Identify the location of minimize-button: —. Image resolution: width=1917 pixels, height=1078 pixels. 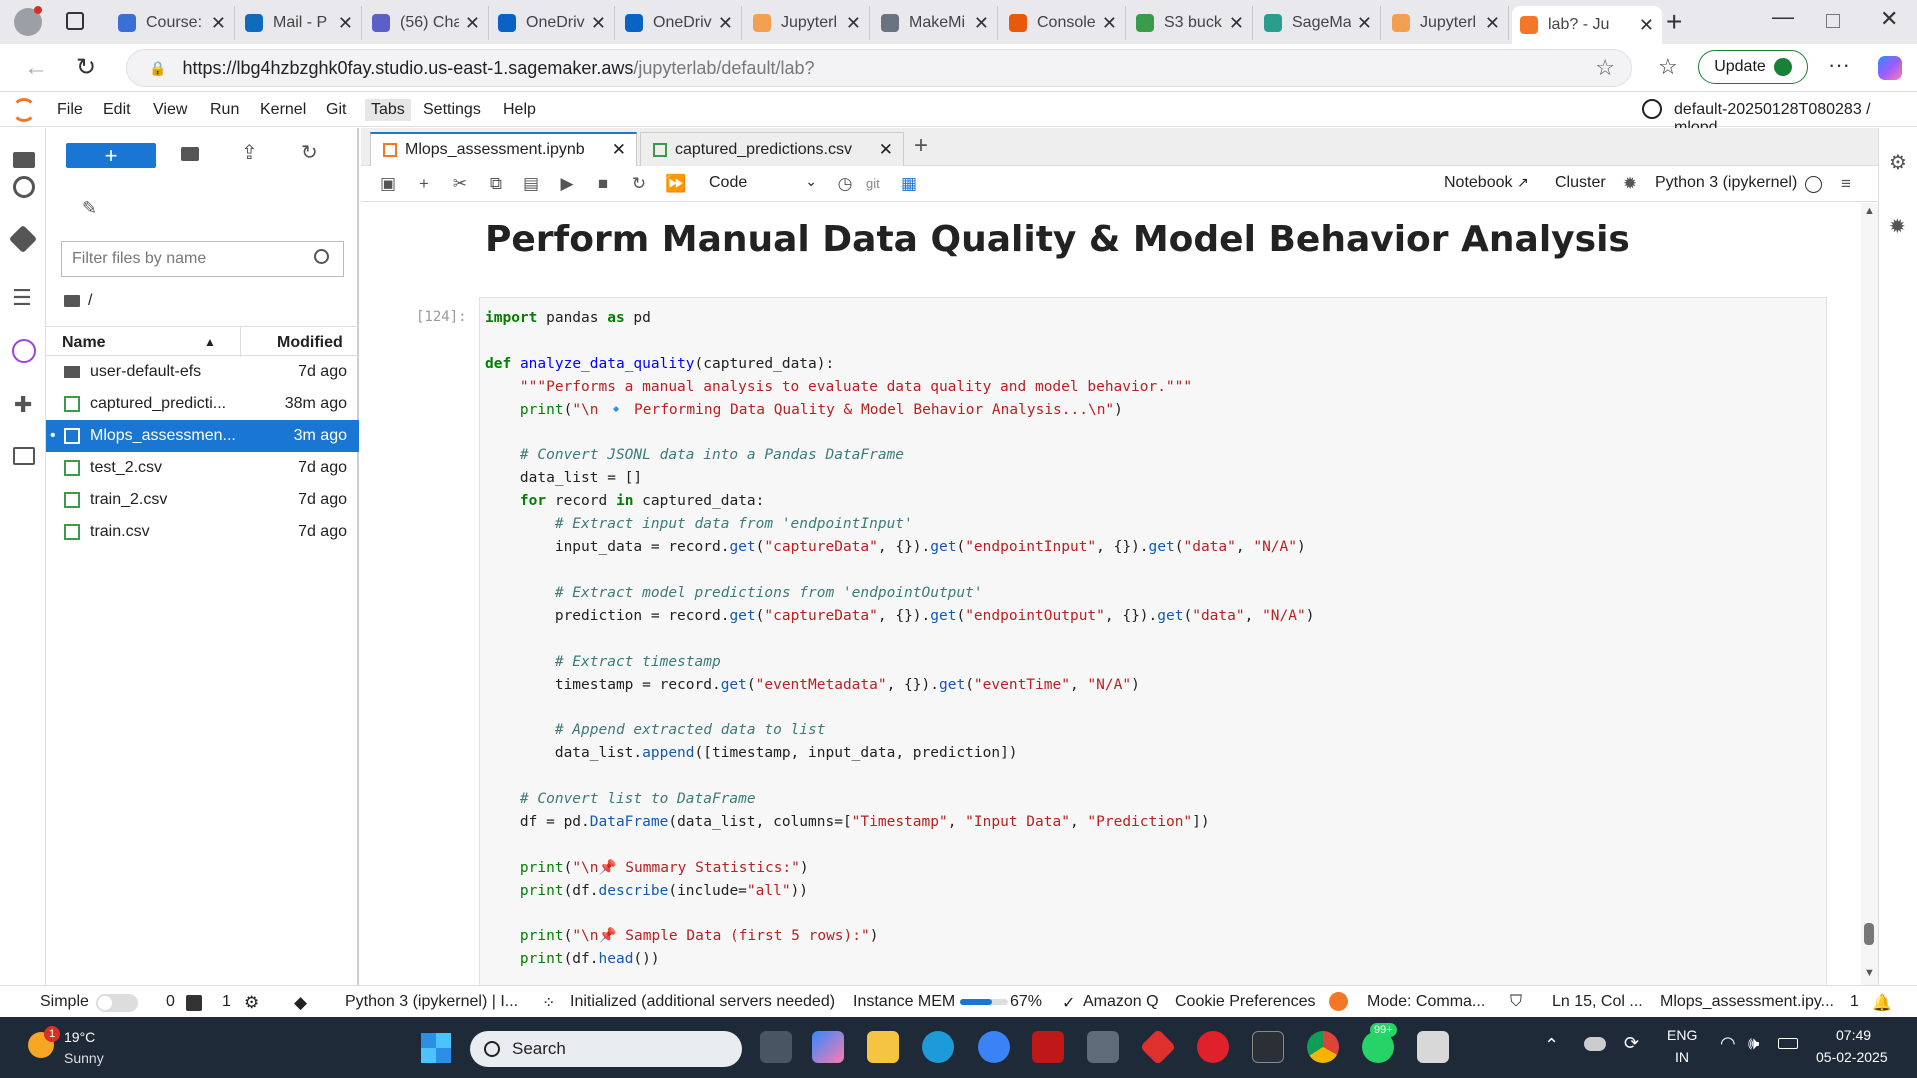
(1783, 17).